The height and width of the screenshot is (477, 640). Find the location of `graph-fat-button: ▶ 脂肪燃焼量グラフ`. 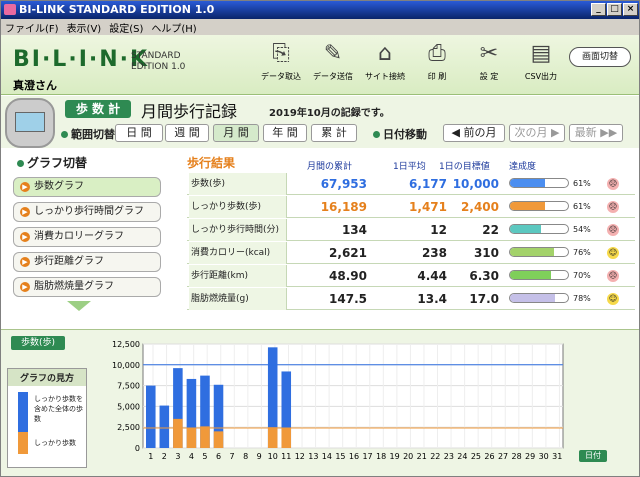

graph-fat-button: ▶ 脂肪燃焼量グラフ is located at coordinates (87, 287).